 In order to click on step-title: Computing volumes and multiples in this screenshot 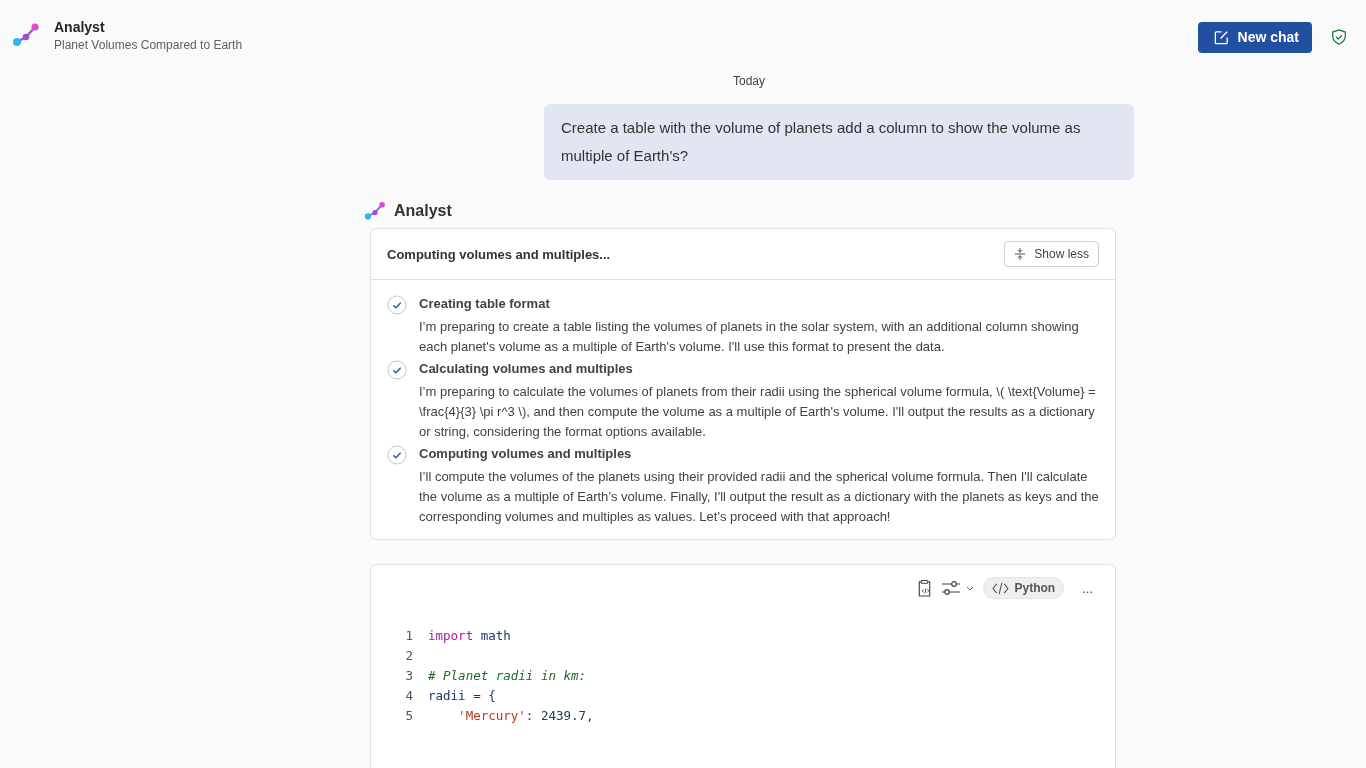, I will do `click(526, 453)`.